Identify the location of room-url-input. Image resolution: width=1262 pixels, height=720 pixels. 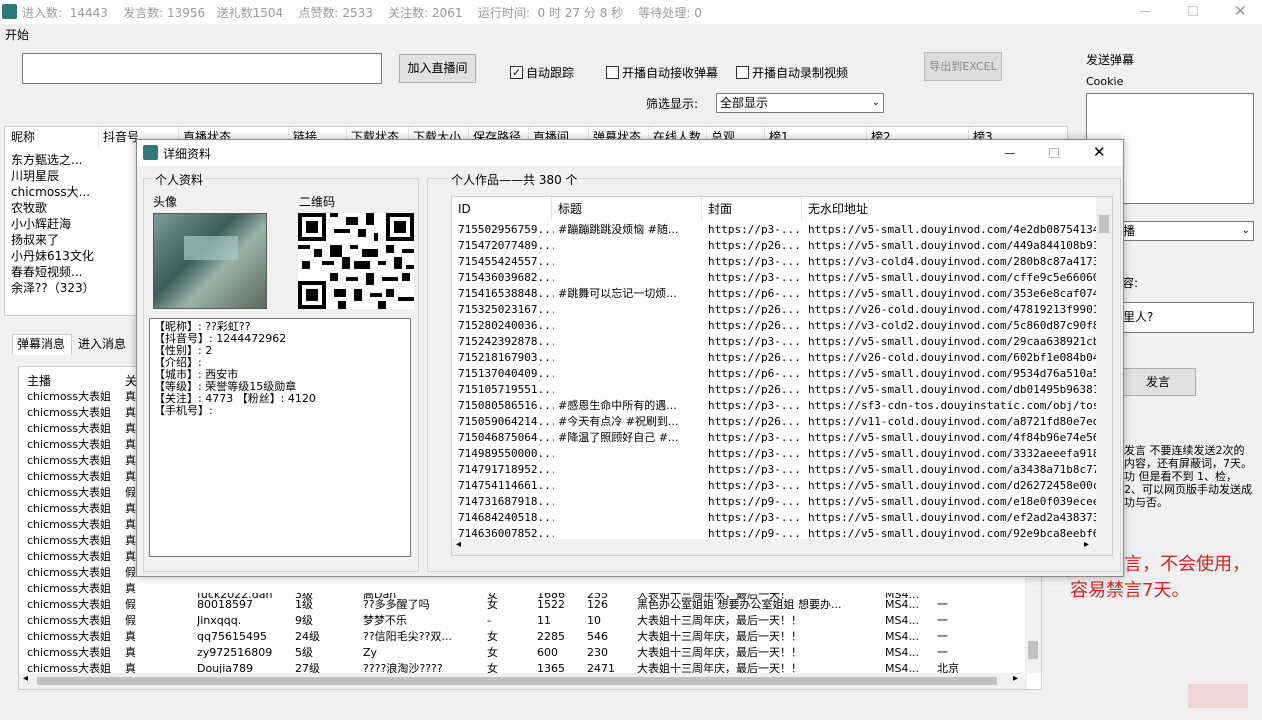
(202, 68).